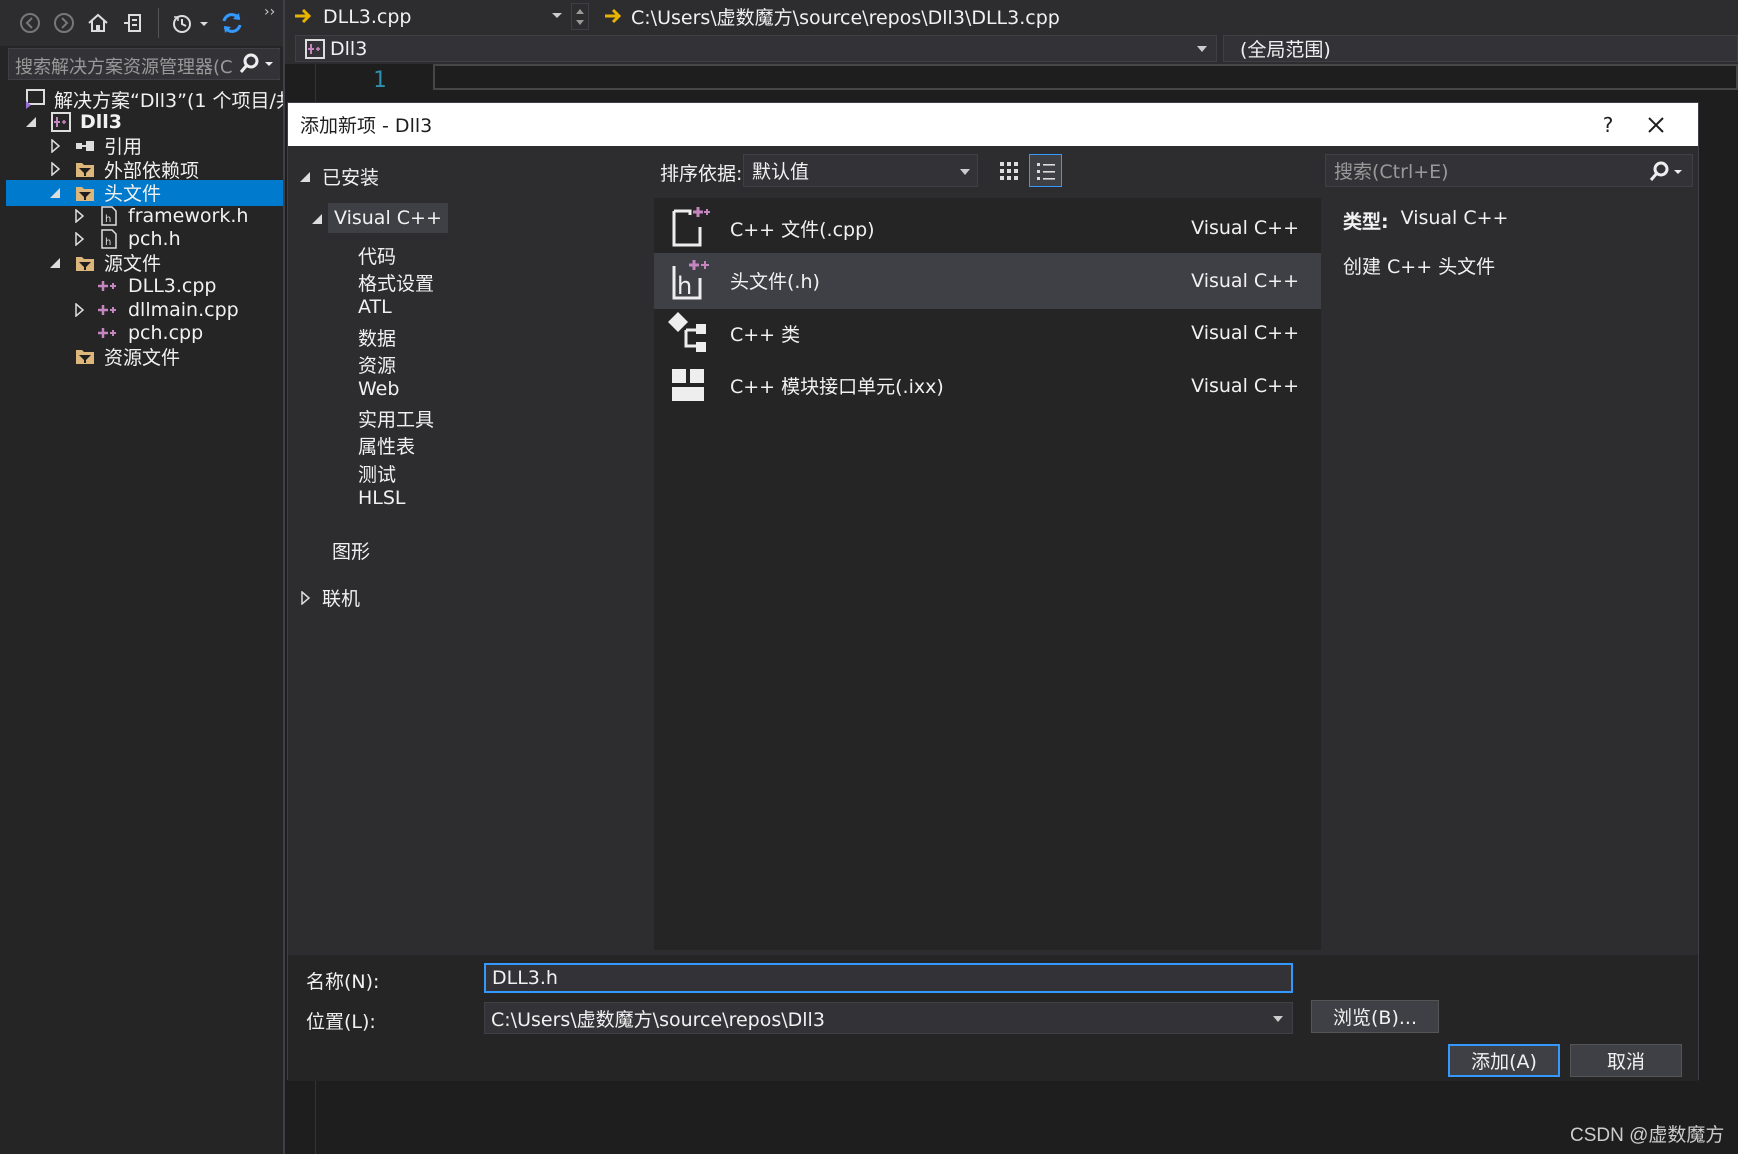  I want to click on cpp-project-icon, so click(61, 122).